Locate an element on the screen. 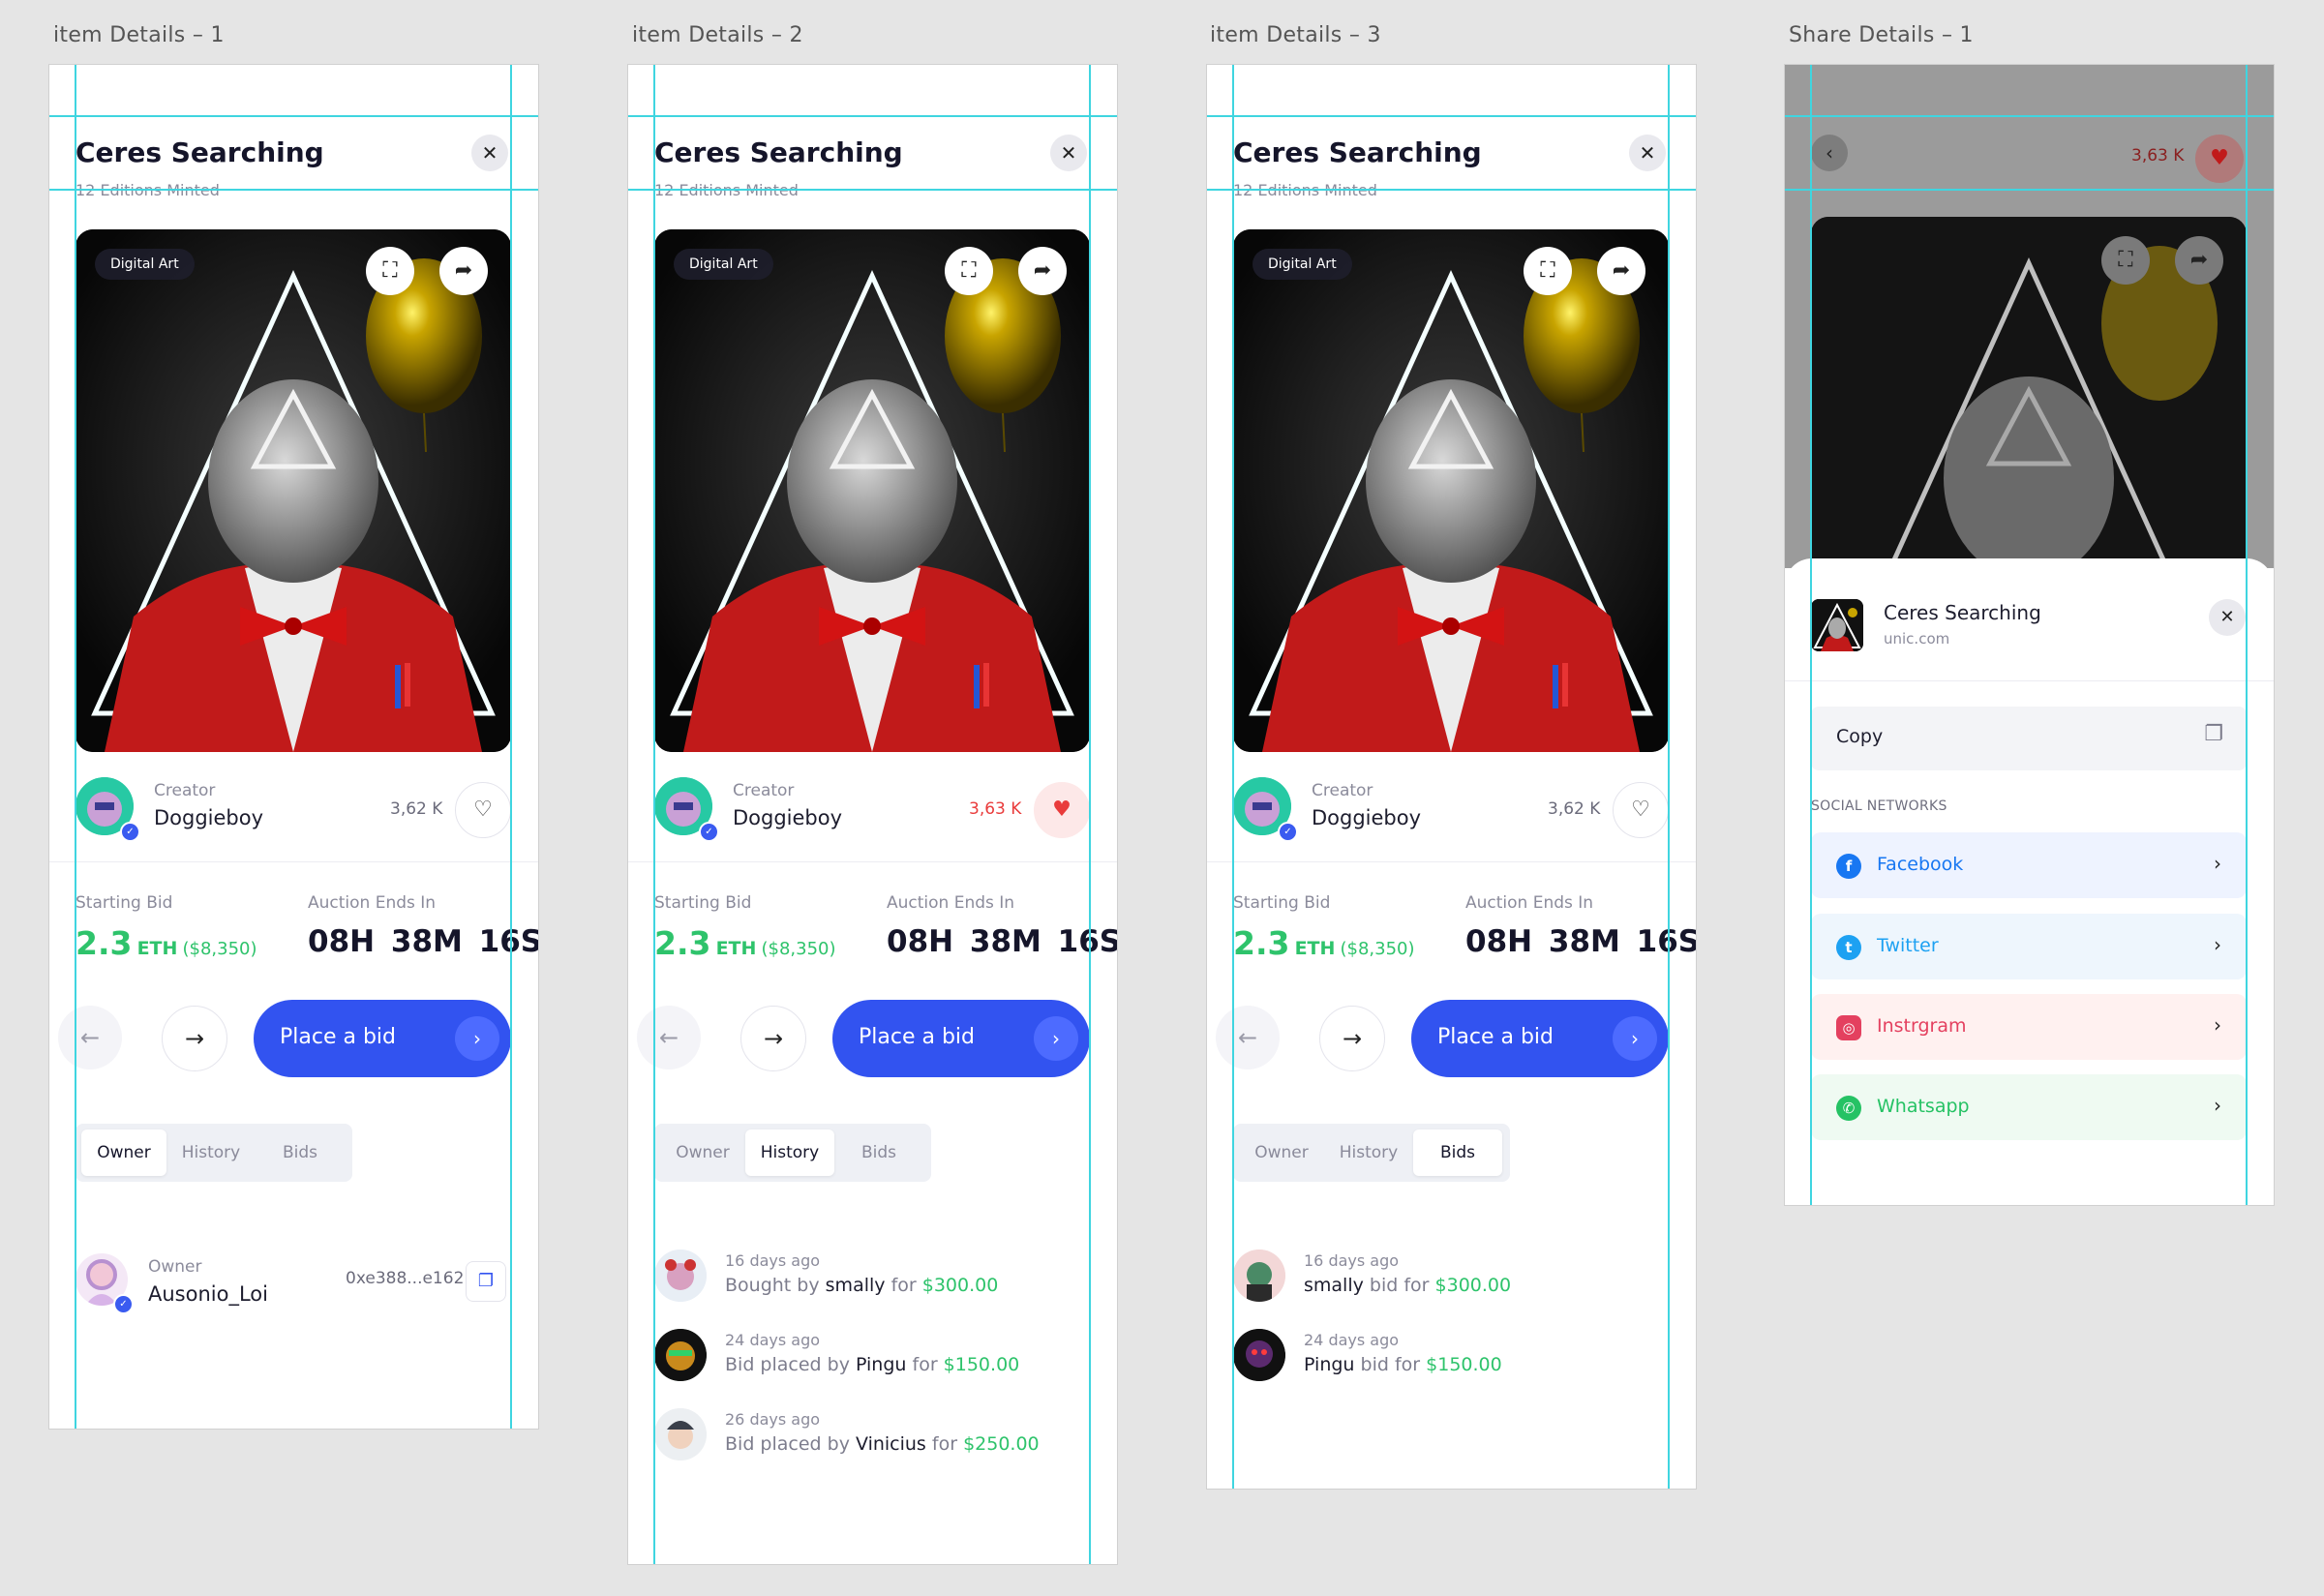 The height and width of the screenshot is (1596, 2324). back-button: ‹ is located at coordinates (1829, 153).